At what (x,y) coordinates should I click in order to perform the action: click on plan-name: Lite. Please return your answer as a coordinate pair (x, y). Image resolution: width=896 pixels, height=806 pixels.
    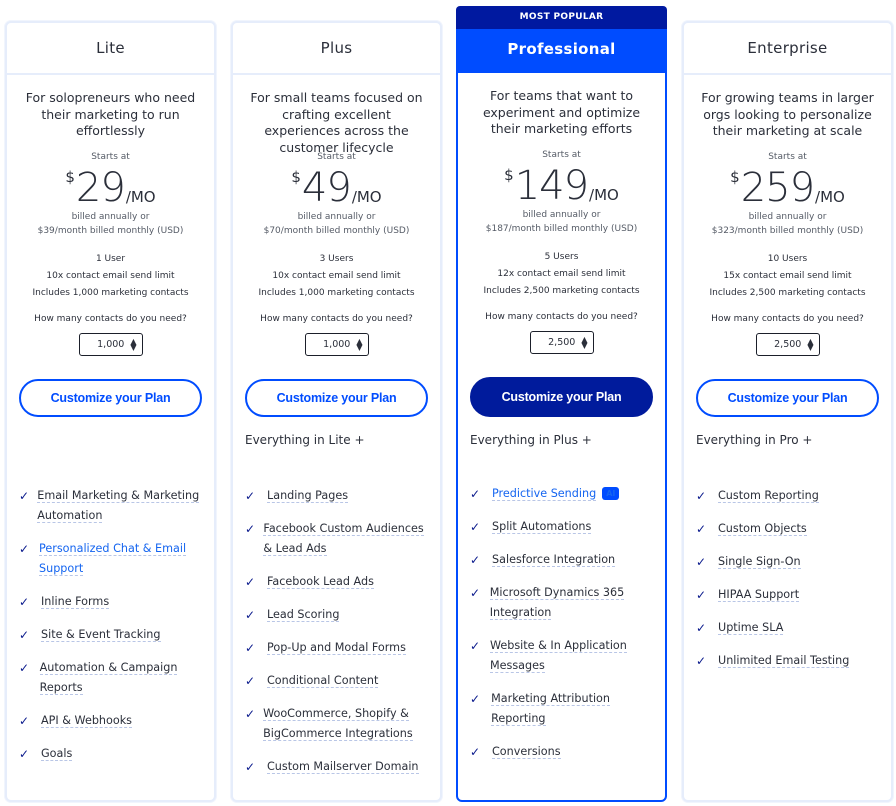
    Looking at the image, I should click on (110, 49).